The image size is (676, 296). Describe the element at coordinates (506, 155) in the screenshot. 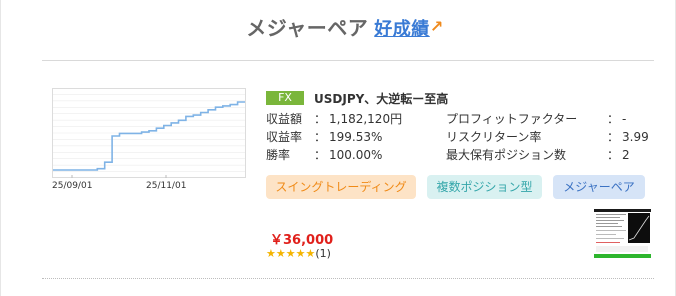

I see `stat-label: 最大保有ポジション数` at that location.